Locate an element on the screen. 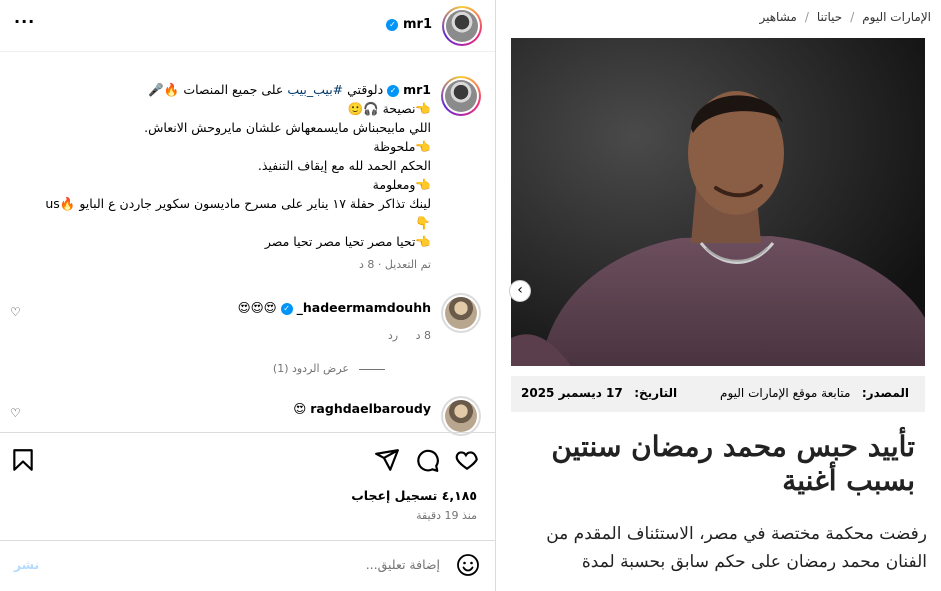 This screenshot has width=941, height=591. caption-line: 👈ملحوظة is located at coordinates (402, 146).